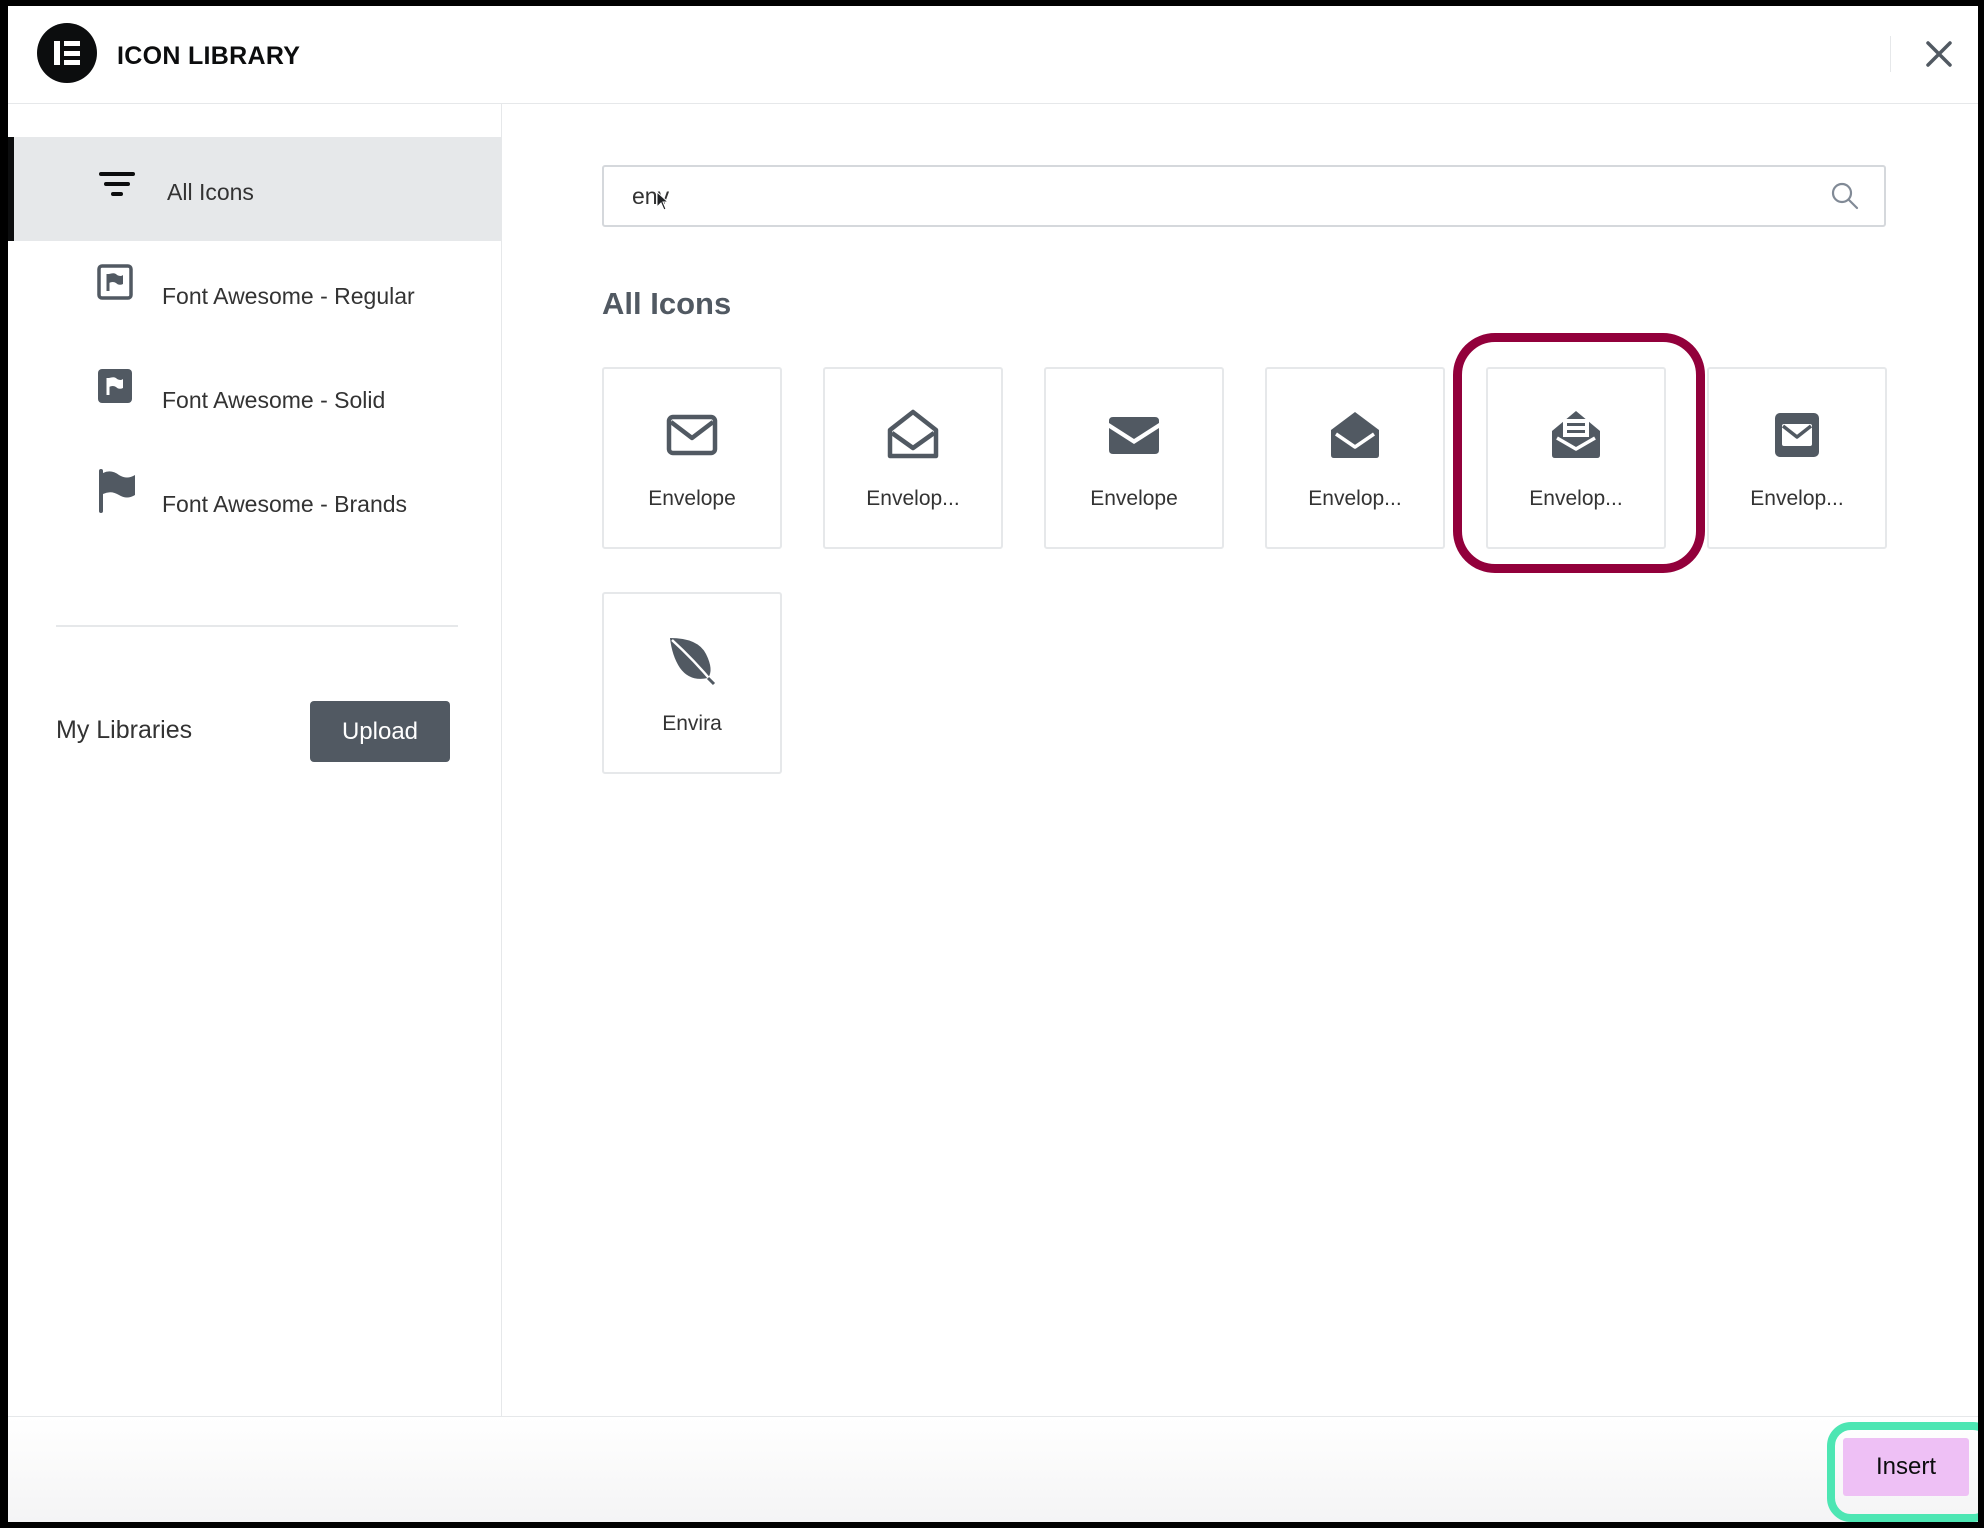 The image size is (1984, 1528). I want to click on close-icon, so click(1939, 54).